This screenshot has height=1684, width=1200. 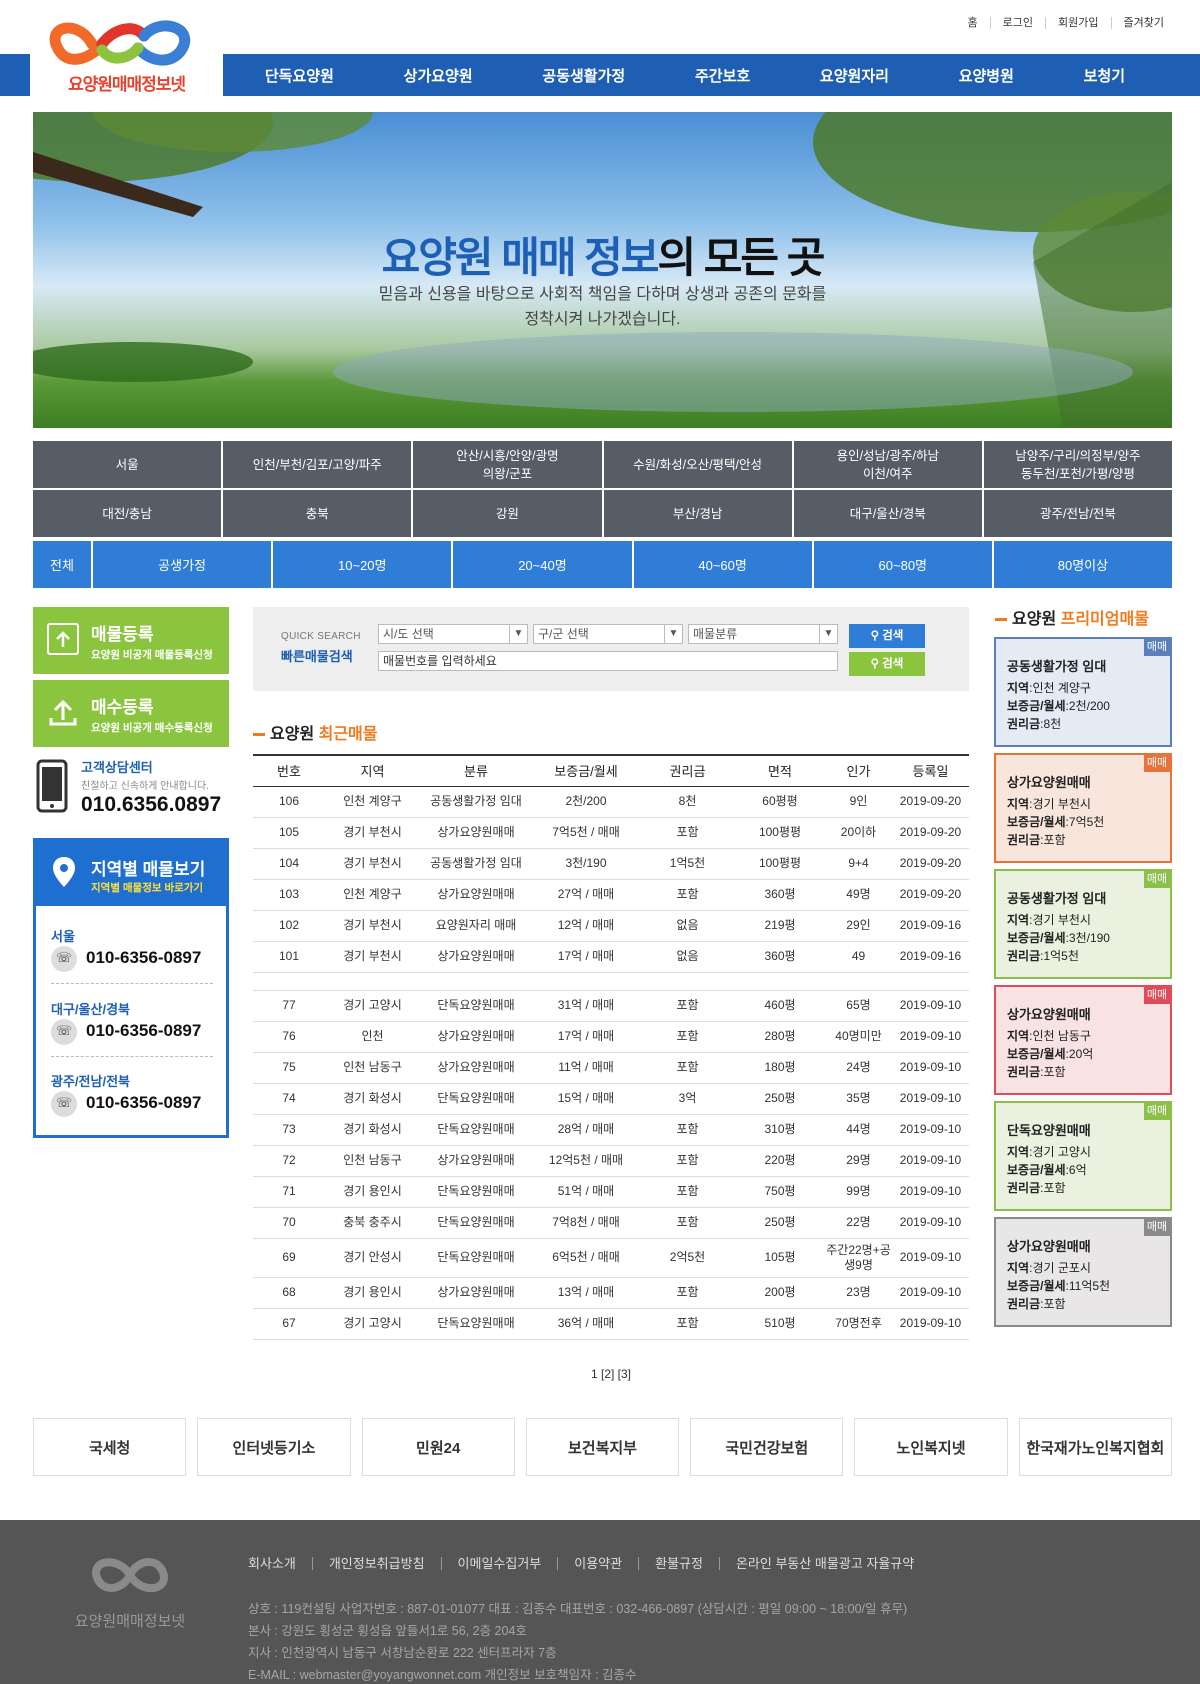 I want to click on province-select: 시/도 선택 ▼, so click(x=453, y=634).